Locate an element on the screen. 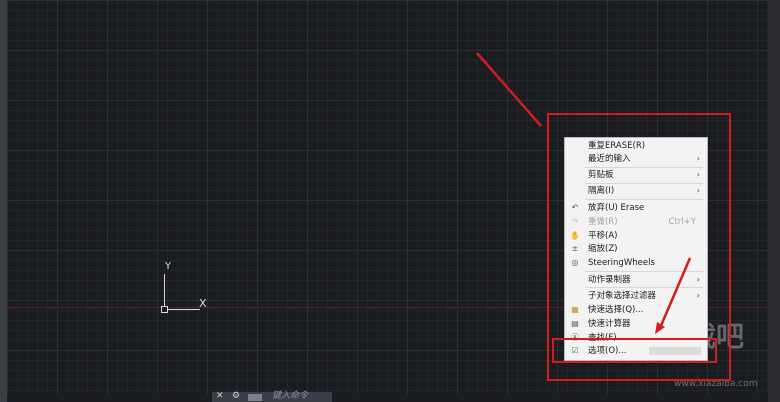  ucs-icon: Y X is located at coordinates (185, 288).